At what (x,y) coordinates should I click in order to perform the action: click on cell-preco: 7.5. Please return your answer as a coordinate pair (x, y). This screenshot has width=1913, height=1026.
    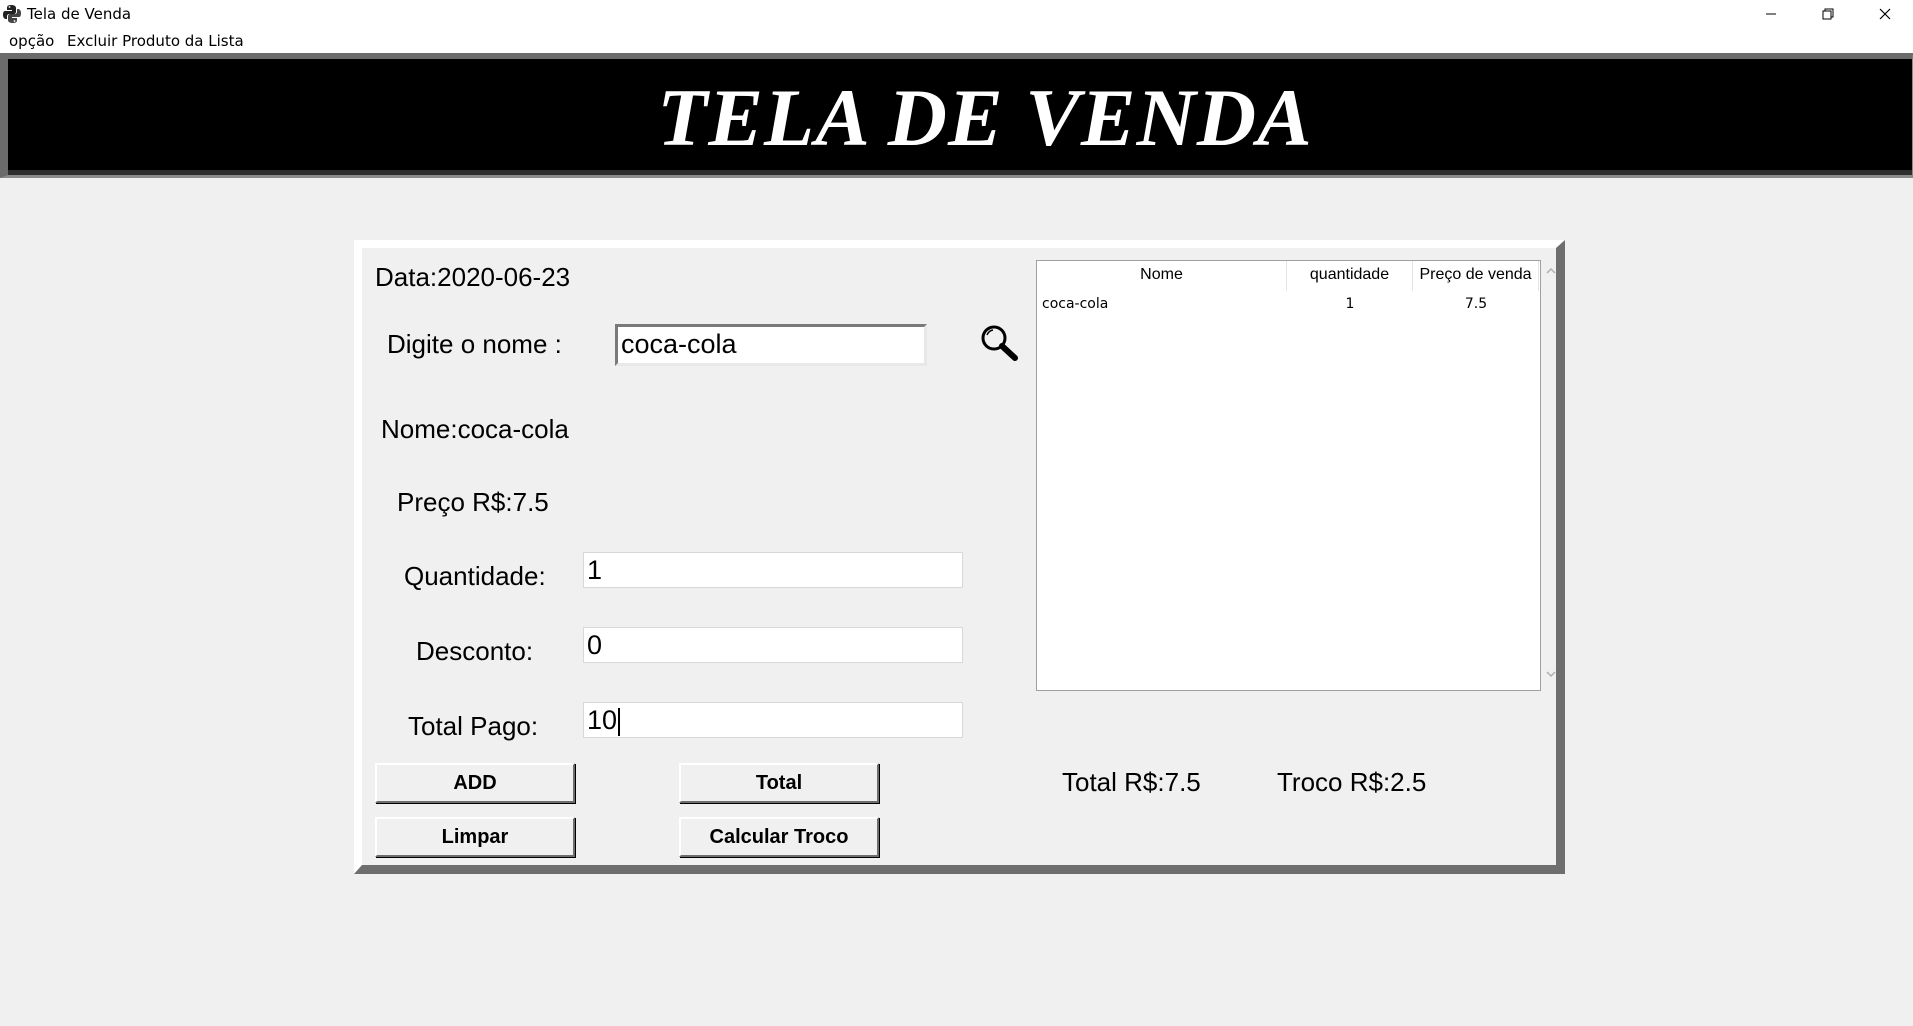
    Looking at the image, I should click on (1476, 304).